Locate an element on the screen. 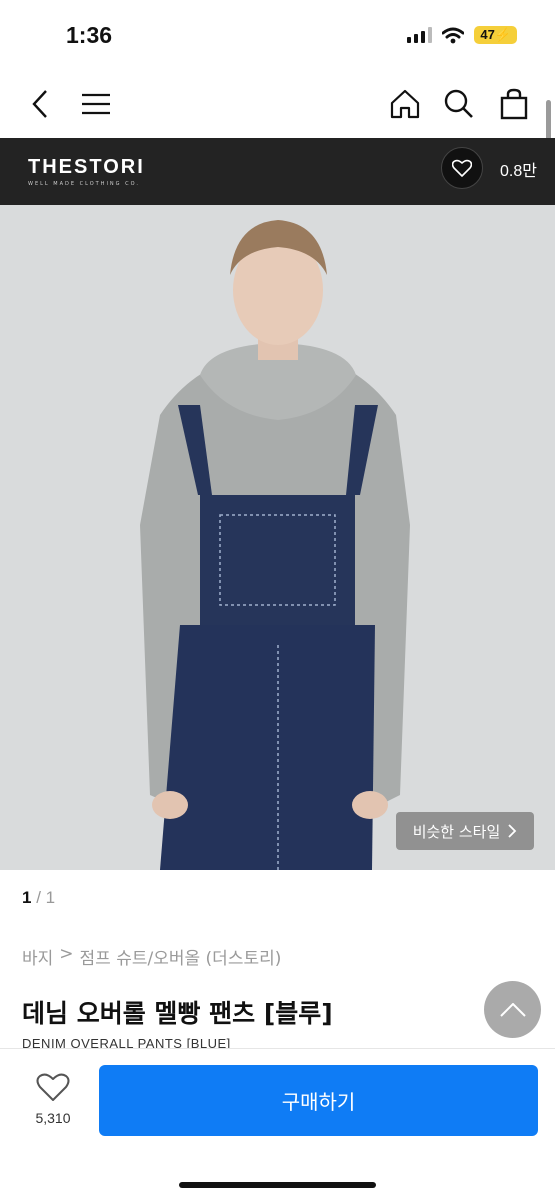  buy-button: 구매하기 is located at coordinates (318, 1100).